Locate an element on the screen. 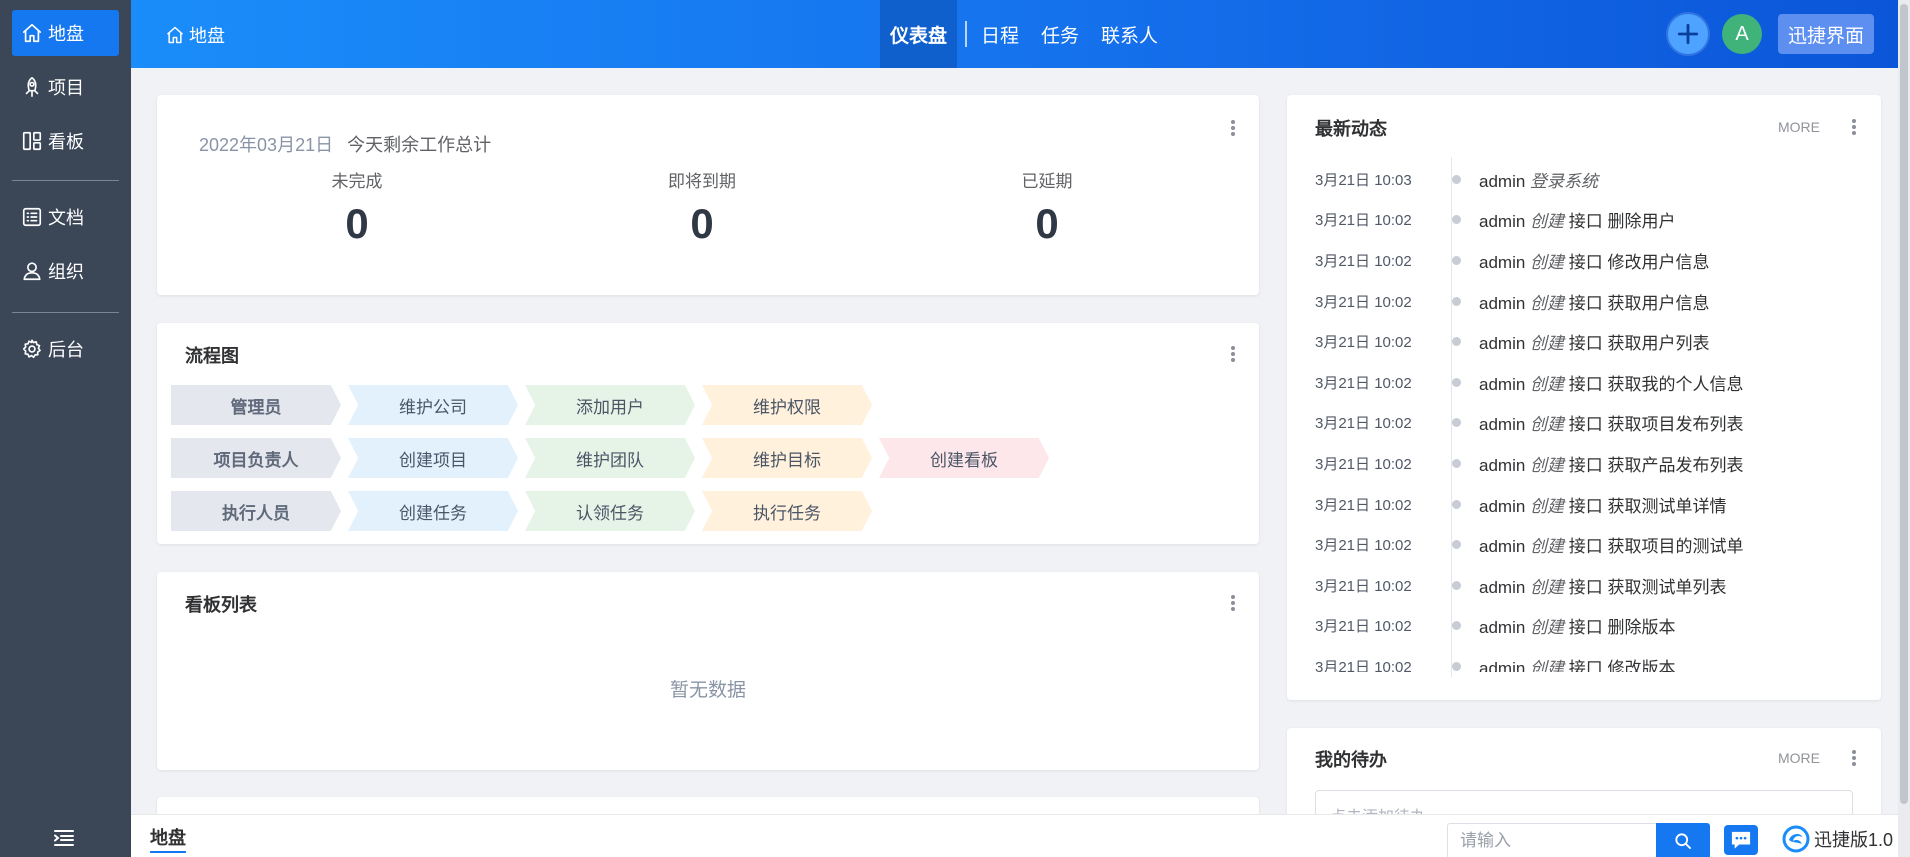 The width and height of the screenshot is (1910, 857). tab-tasks: 任务 is located at coordinates (1060, 34).